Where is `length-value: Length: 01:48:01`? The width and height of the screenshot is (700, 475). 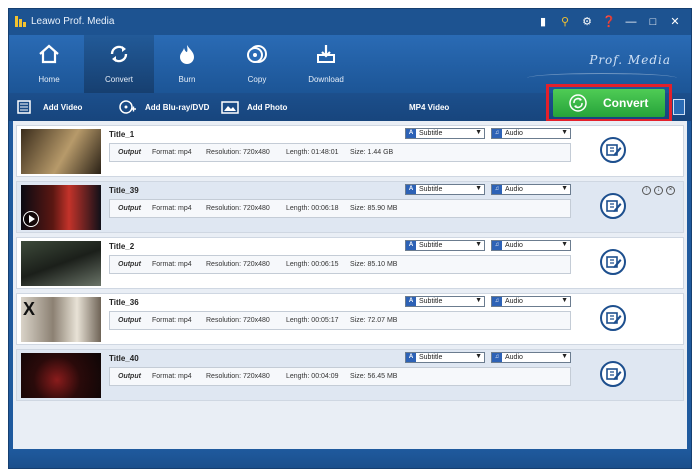
length-value: Length: 01:48:01 is located at coordinates (312, 152).